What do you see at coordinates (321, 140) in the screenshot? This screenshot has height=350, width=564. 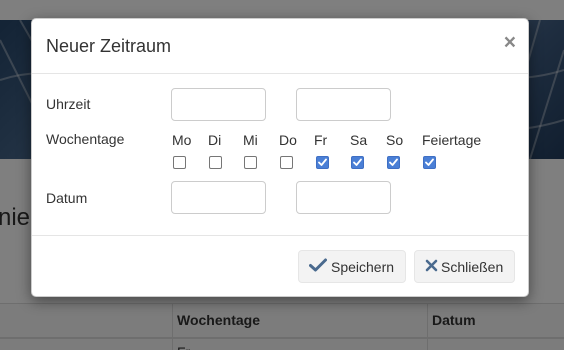 I see `weekday-label-fr: Fr` at bounding box center [321, 140].